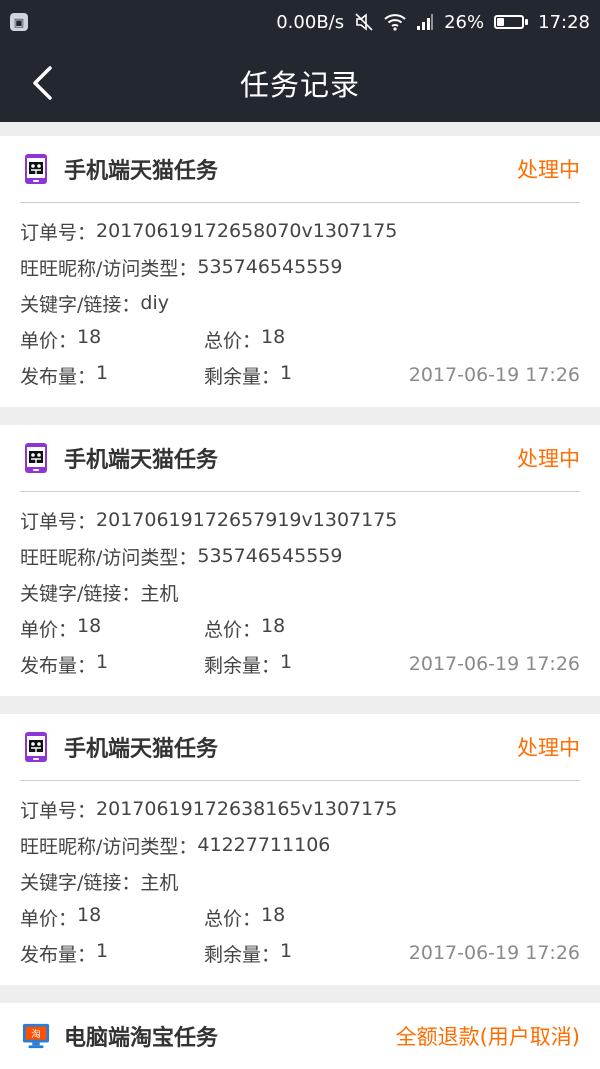 This screenshot has height=1069, width=600. I want to click on order-value: 20170619172658070v1307175, so click(247, 231).